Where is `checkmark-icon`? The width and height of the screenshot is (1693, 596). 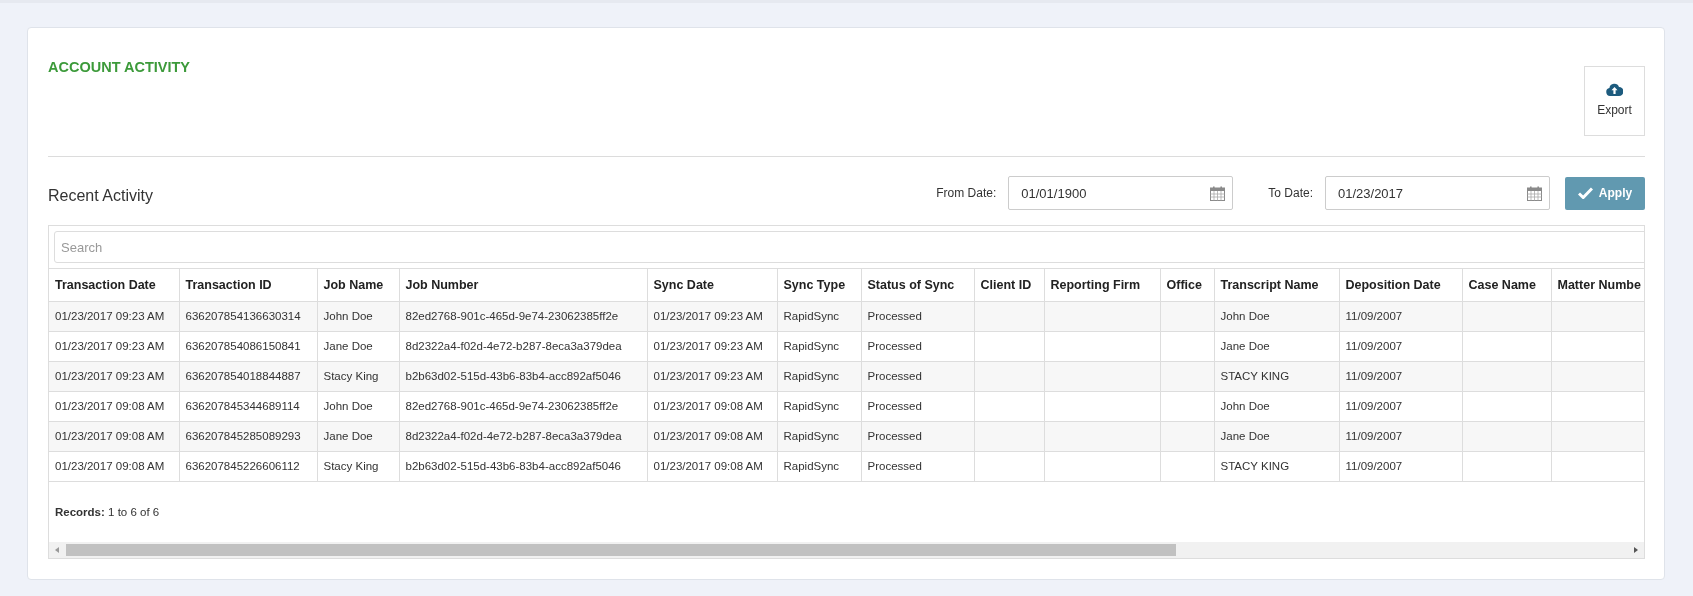
checkmark-icon is located at coordinates (1585, 193).